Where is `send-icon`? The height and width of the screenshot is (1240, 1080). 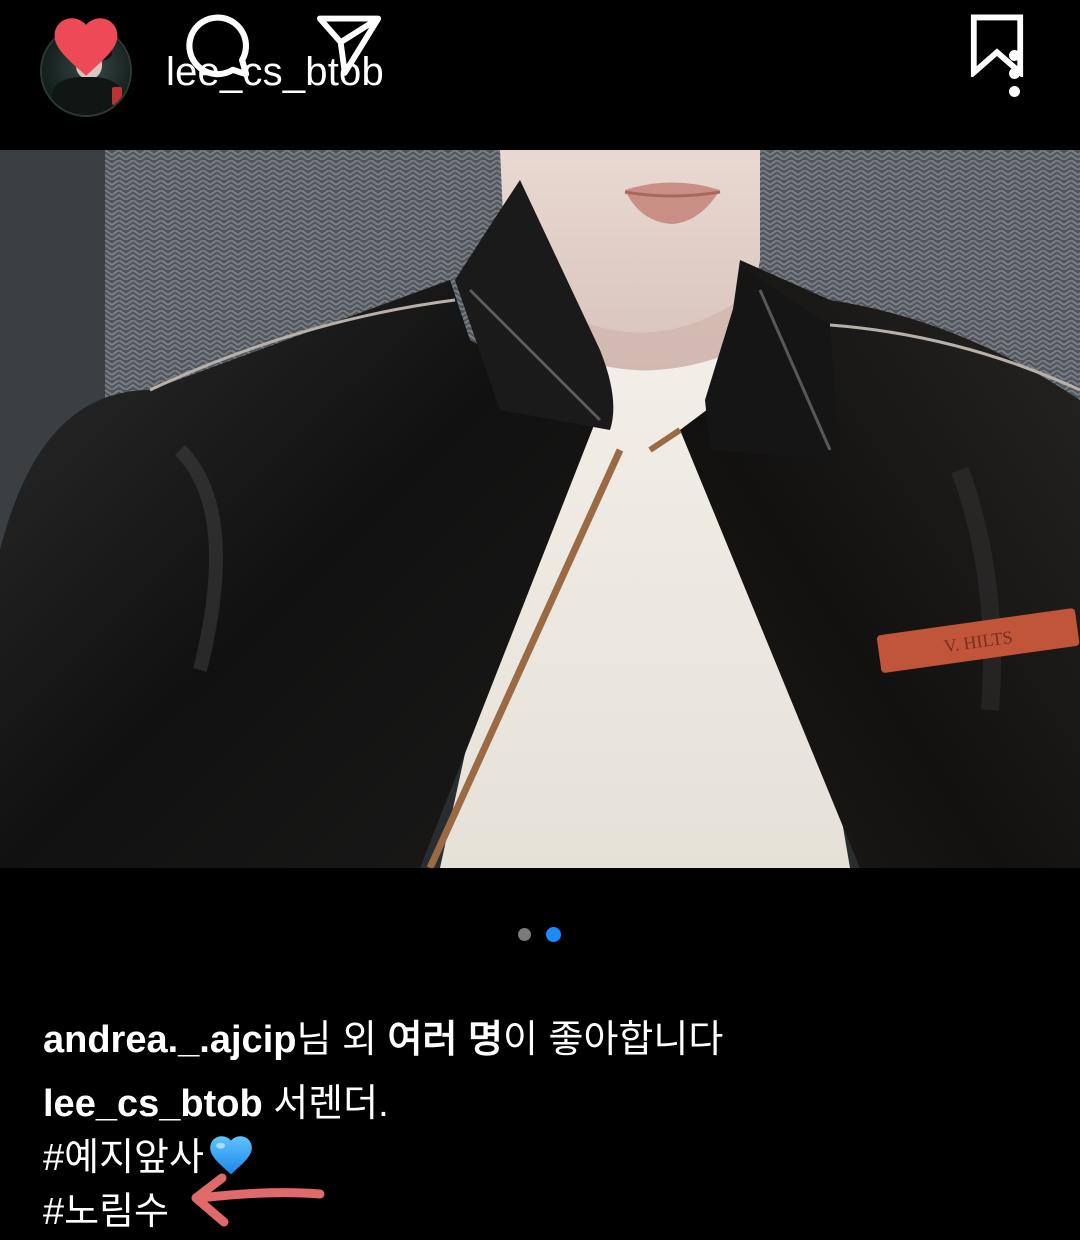 send-icon is located at coordinates (349, 45).